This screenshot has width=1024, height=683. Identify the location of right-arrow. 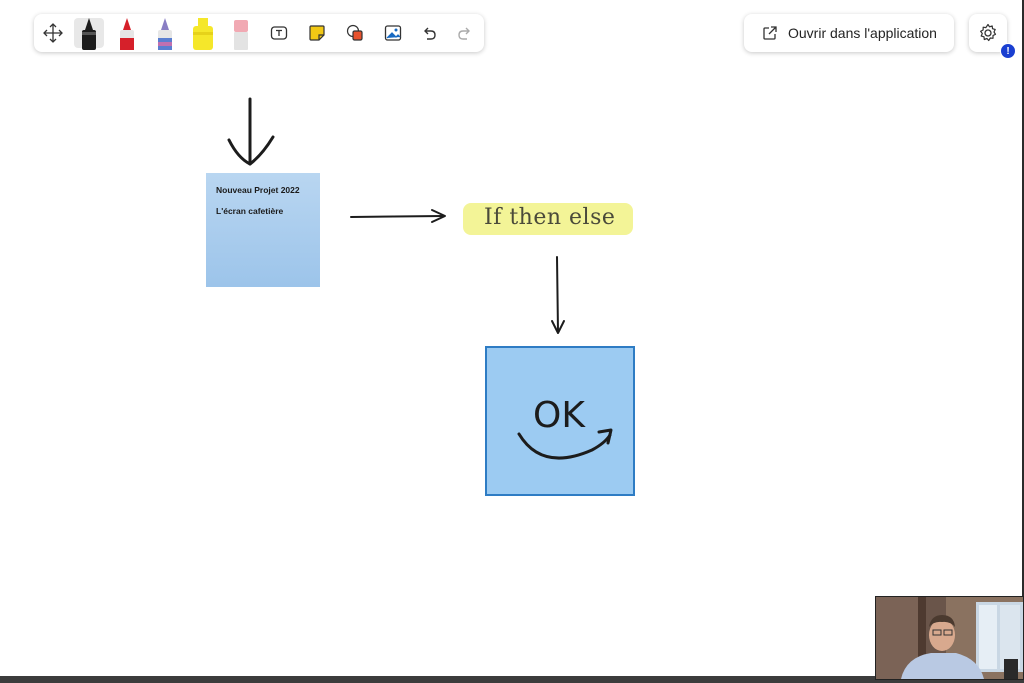
(398, 216).